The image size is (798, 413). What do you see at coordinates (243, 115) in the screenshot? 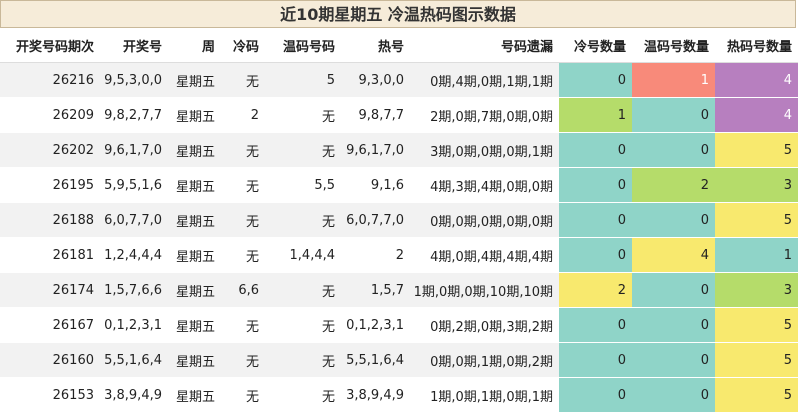
I see `cell-cold: 2` at bounding box center [243, 115].